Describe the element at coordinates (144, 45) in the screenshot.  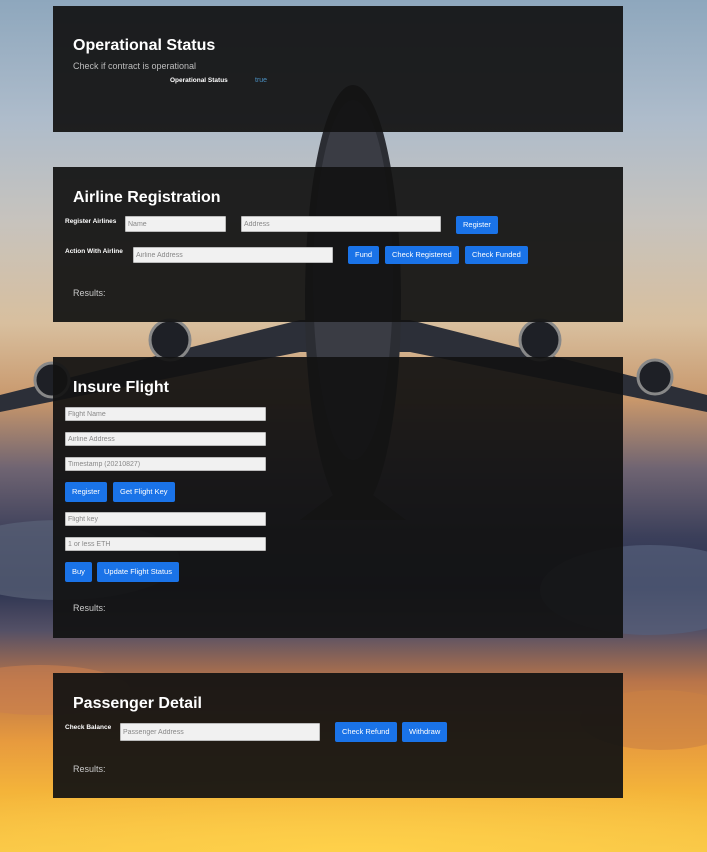
I see `operational-status-title: Operational Status` at that location.